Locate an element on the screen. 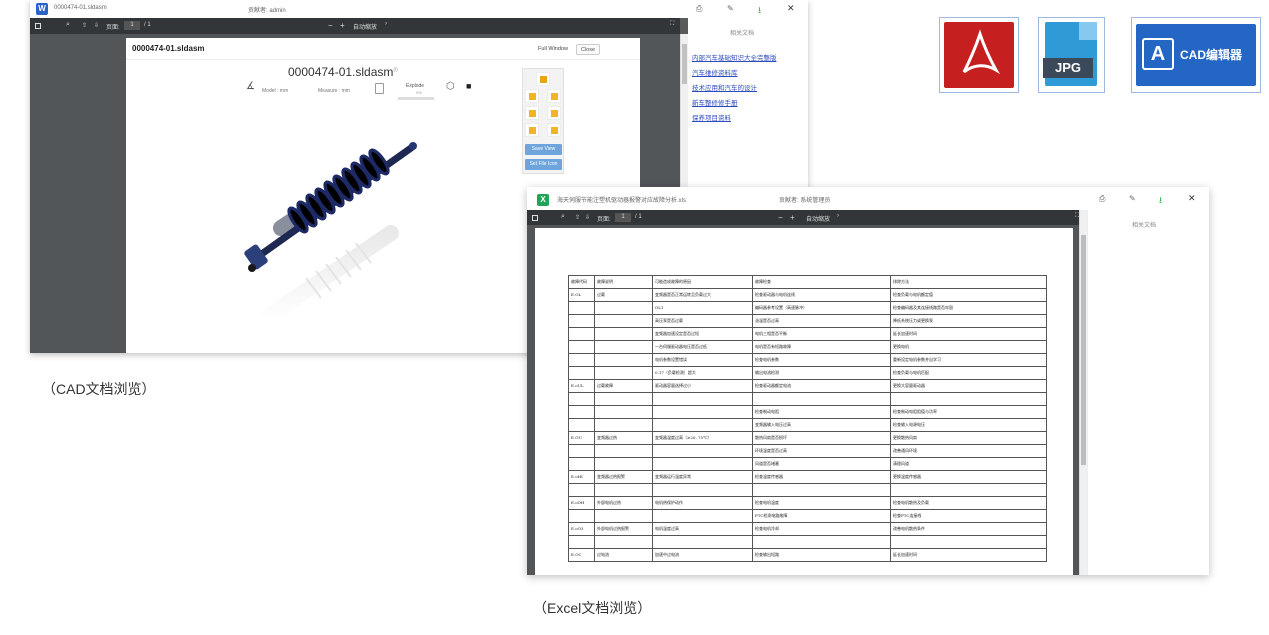 The image size is (1269, 635). table-cell: E.oOH is located at coordinates (581, 503).